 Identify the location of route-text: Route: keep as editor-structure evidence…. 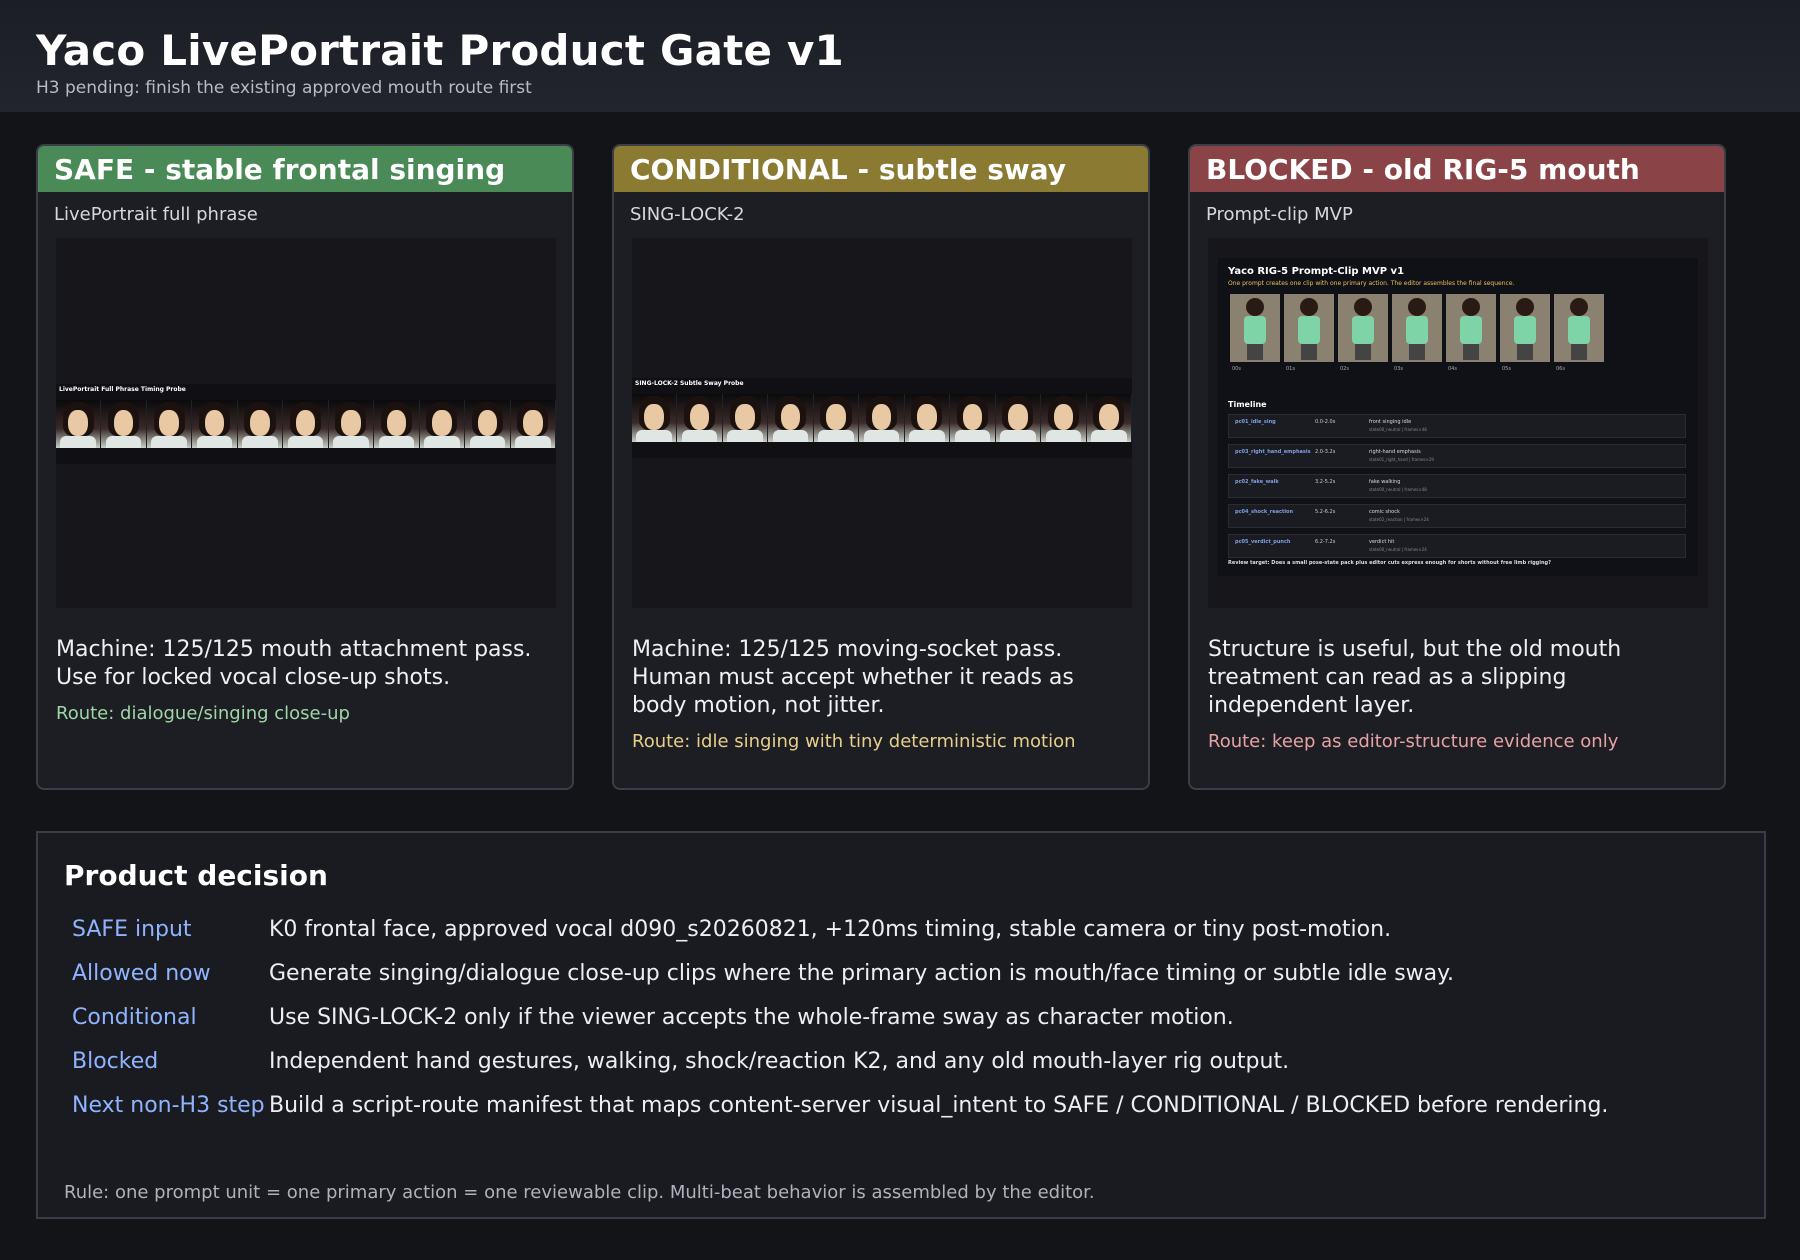
(1413, 741).